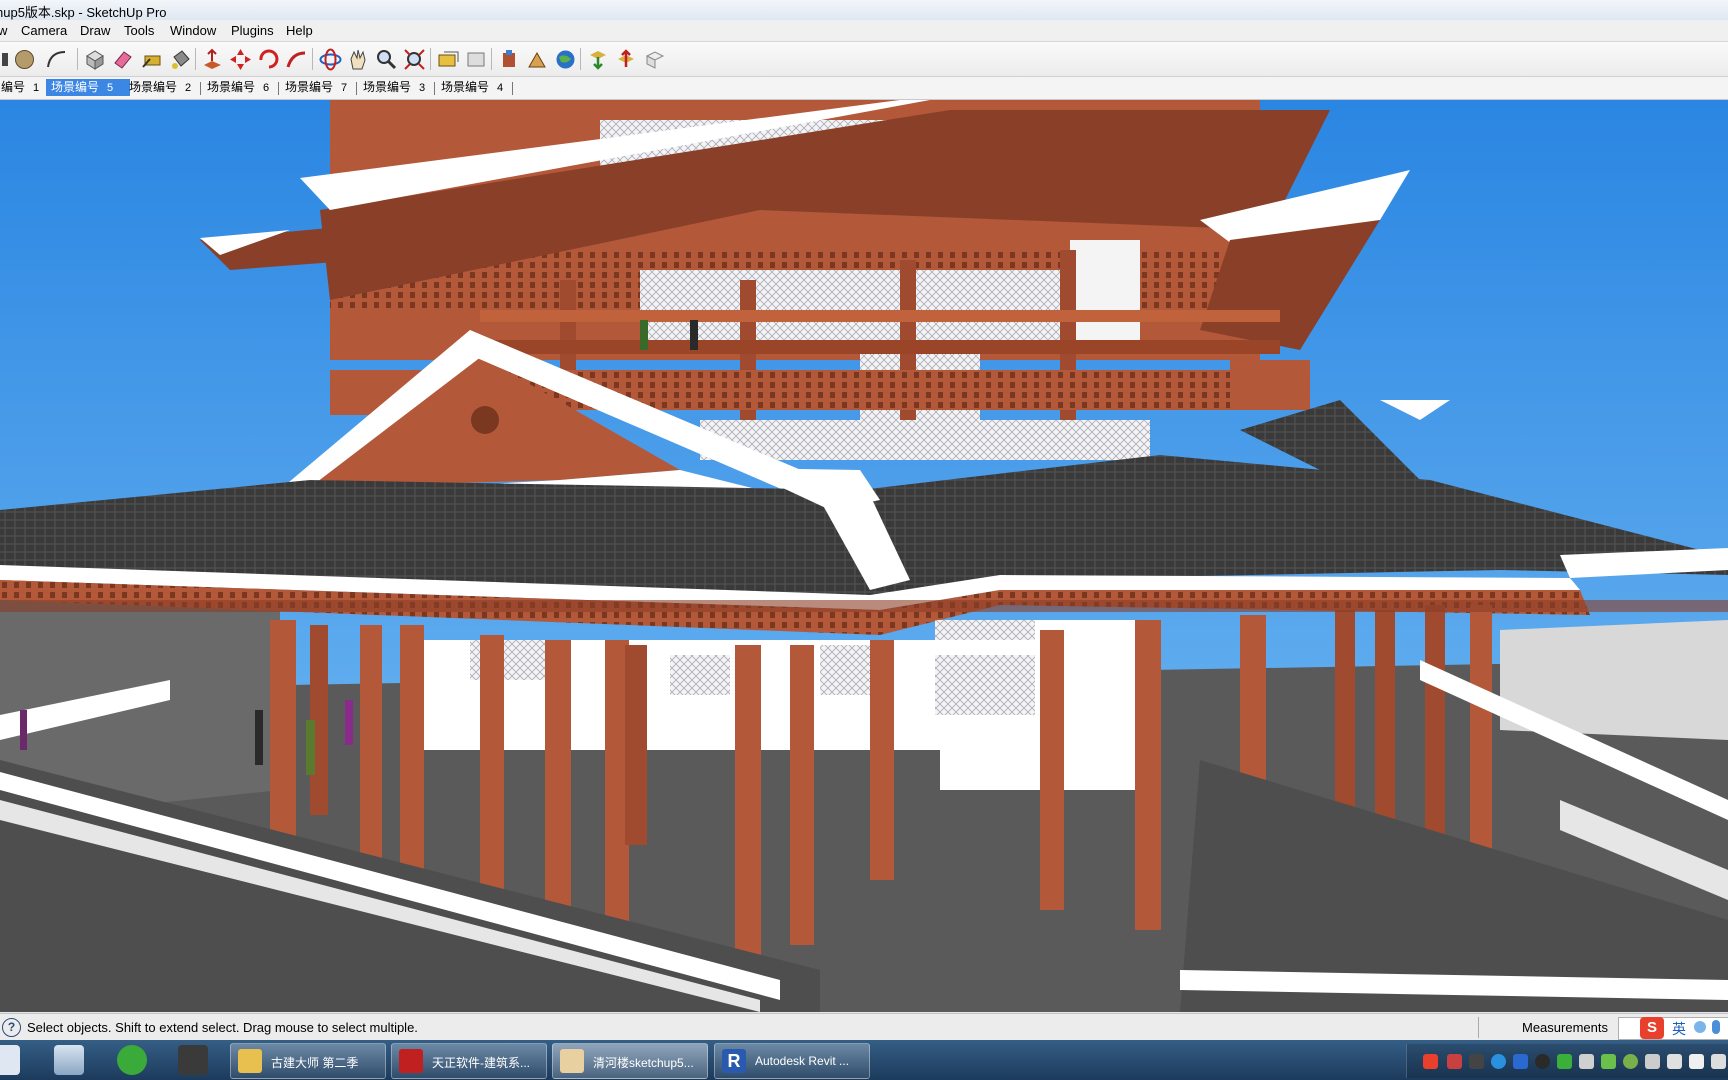 This screenshot has height=1080, width=1728. Describe the element at coordinates (1498, 1061) in the screenshot. I see `browser-tray-icon` at that location.